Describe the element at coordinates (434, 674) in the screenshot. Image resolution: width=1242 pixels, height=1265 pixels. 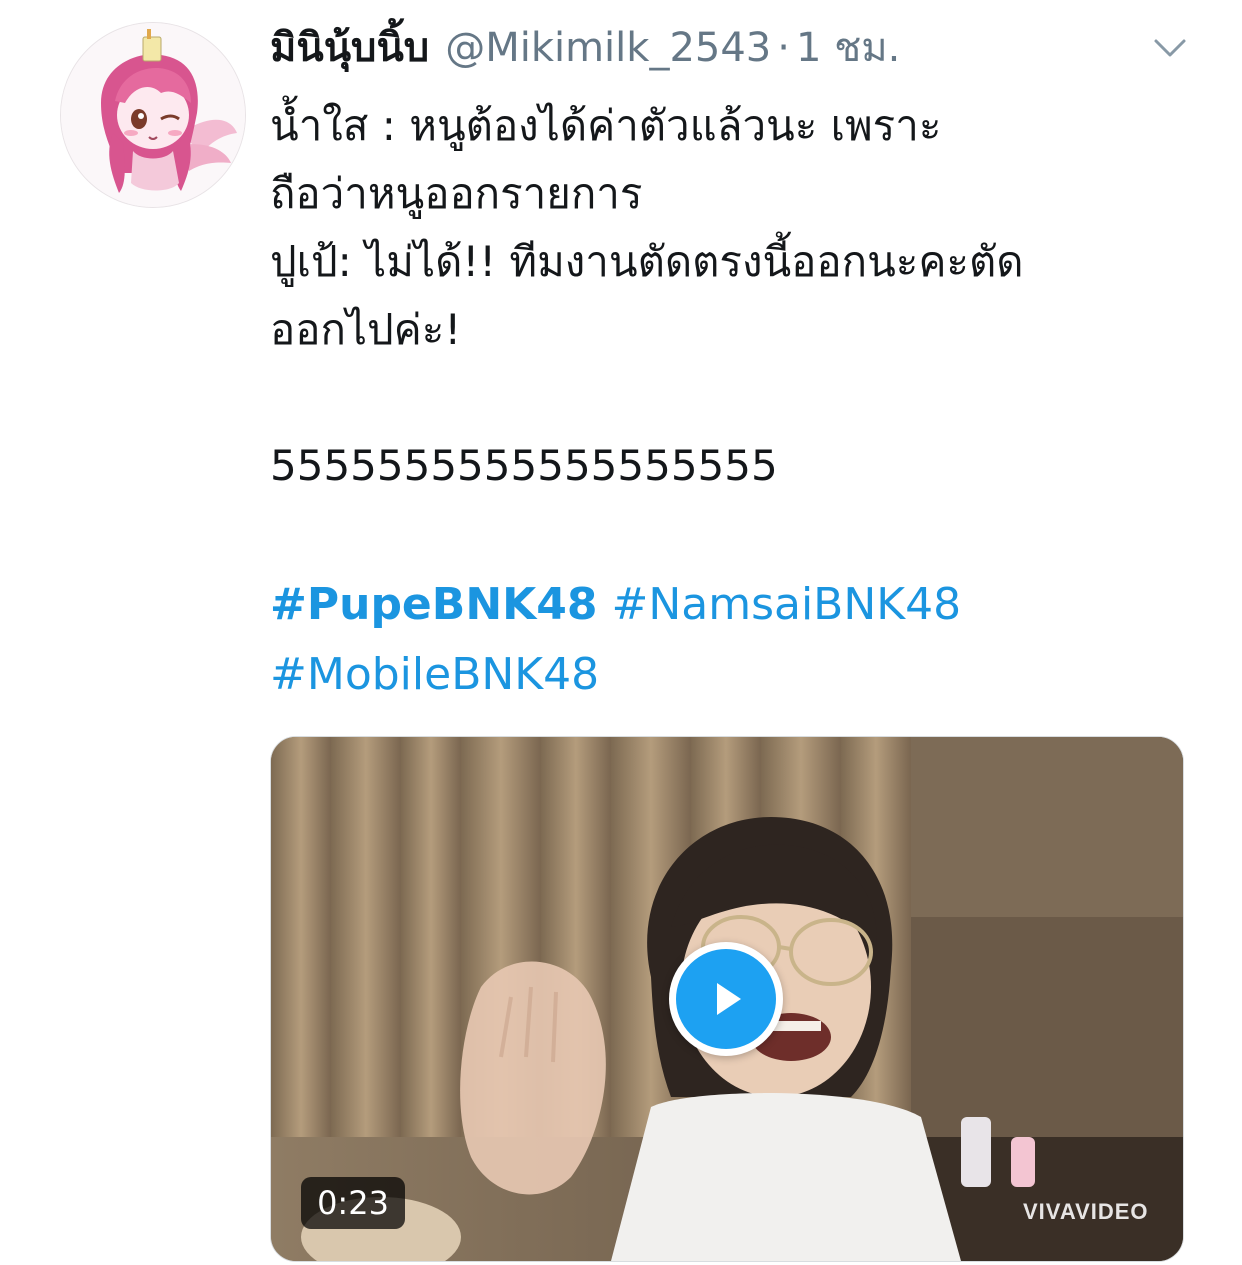
I see `hashtag-link: #MobileBNK48` at that location.